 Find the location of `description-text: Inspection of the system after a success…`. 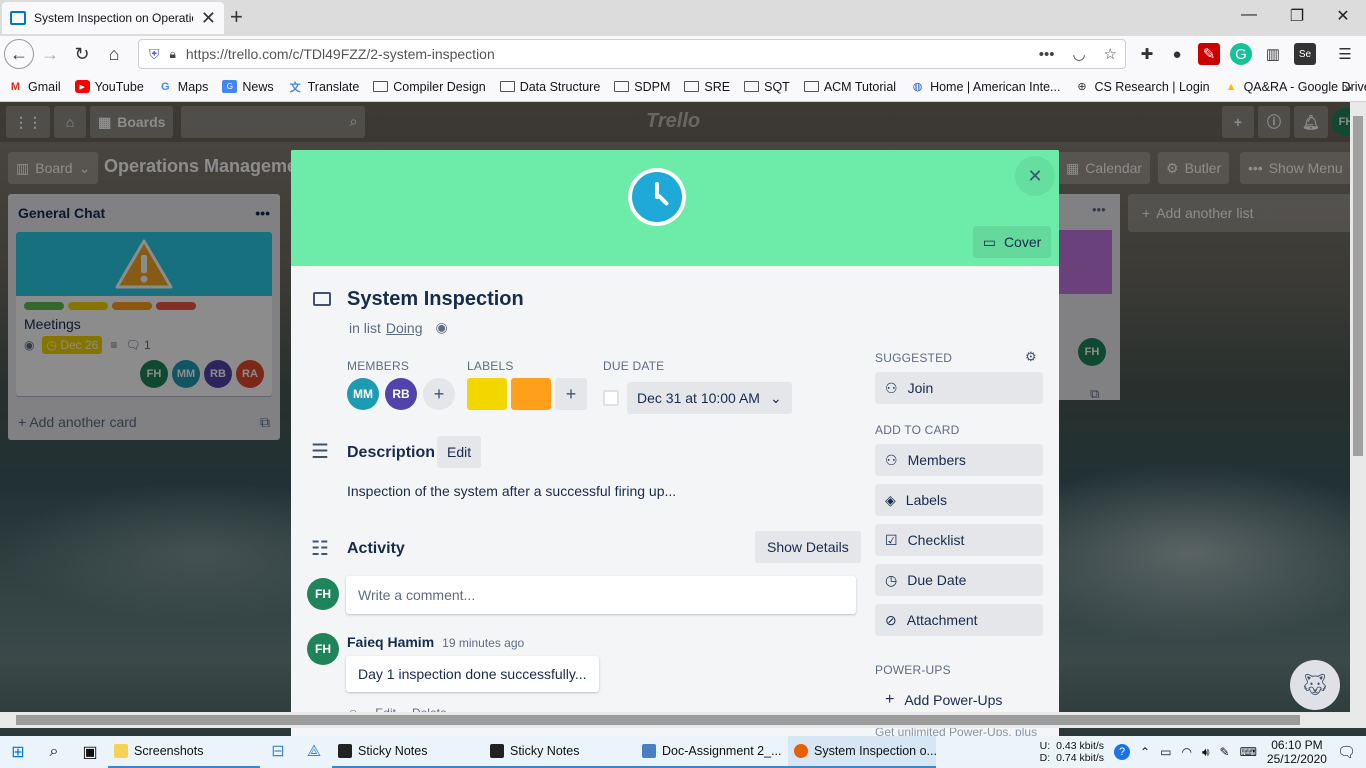

description-text: Inspection of the system after a success… is located at coordinates (511, 491).